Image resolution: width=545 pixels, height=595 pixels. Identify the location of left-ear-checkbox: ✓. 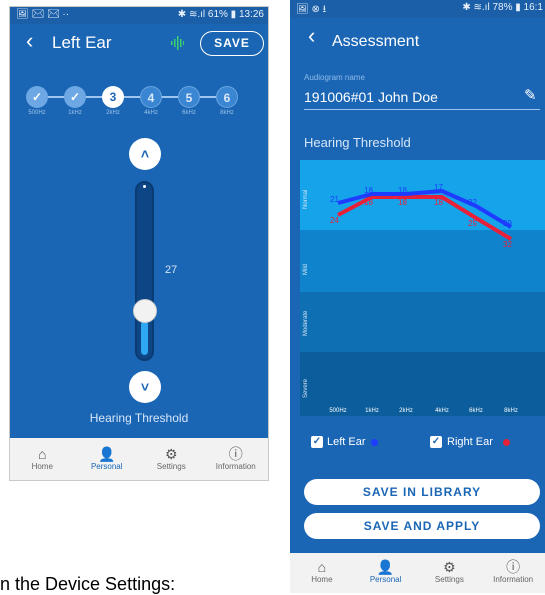
(317, 442).